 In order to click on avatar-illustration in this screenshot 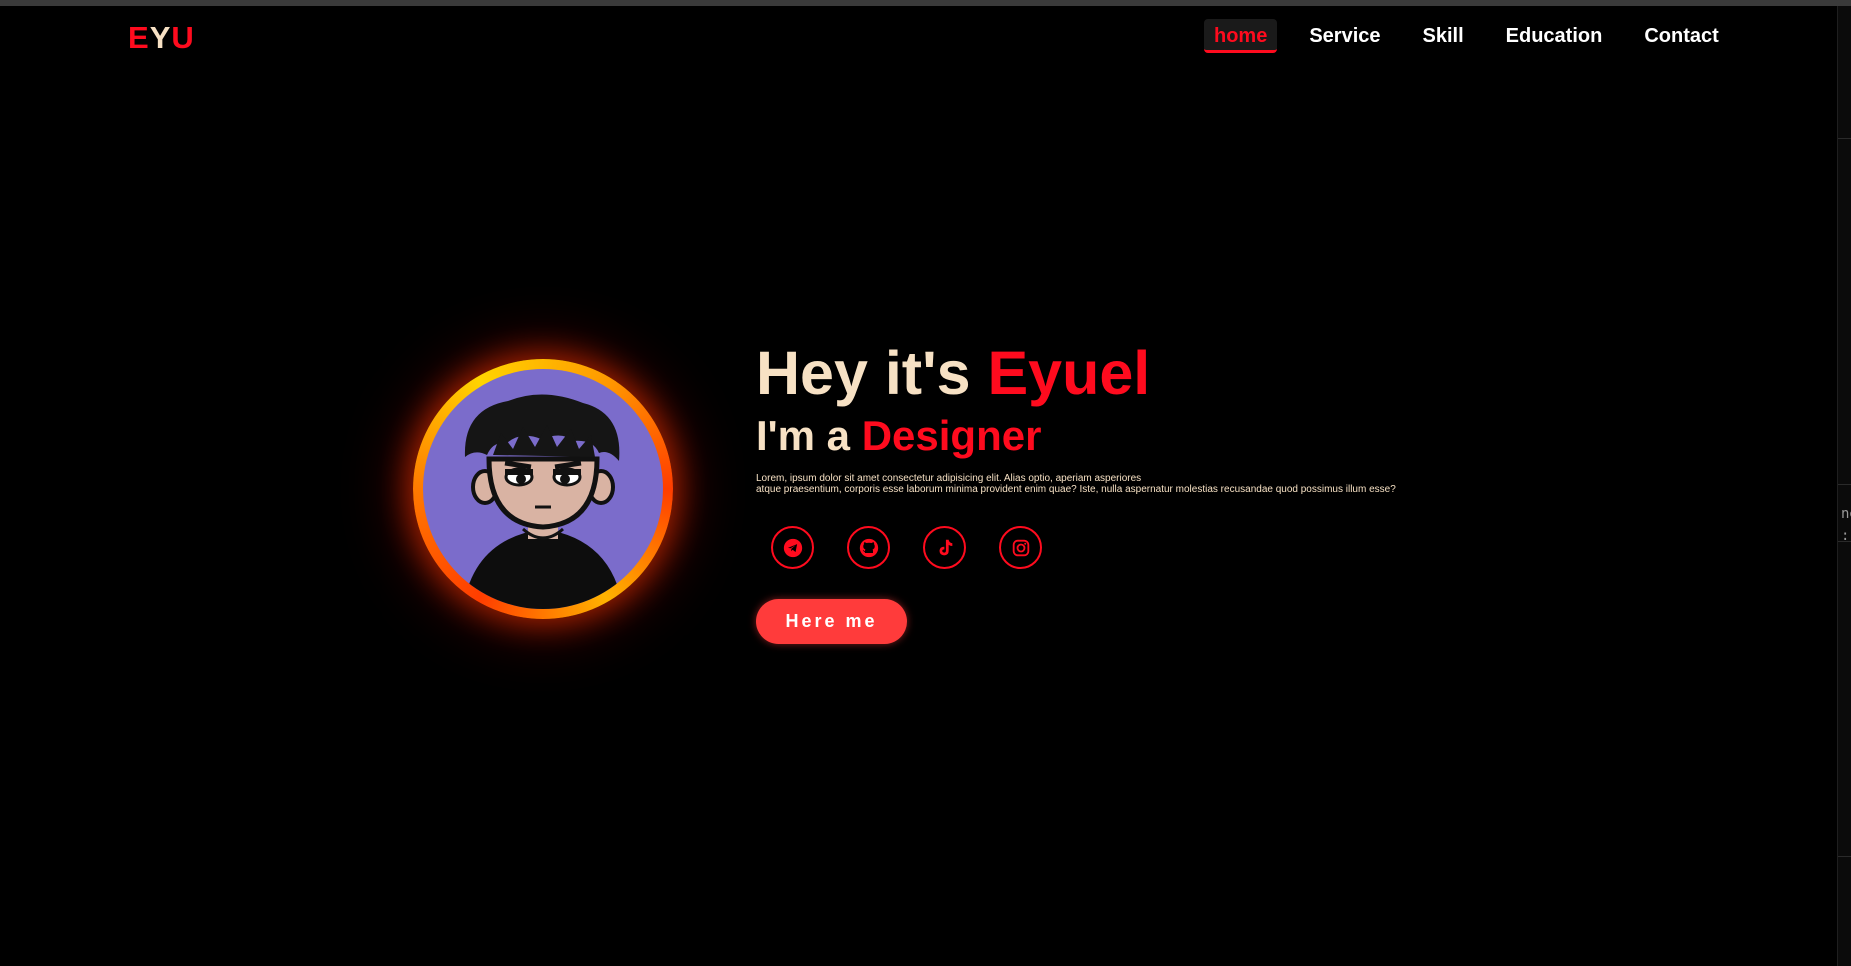, I will do `click(543, 501)`.